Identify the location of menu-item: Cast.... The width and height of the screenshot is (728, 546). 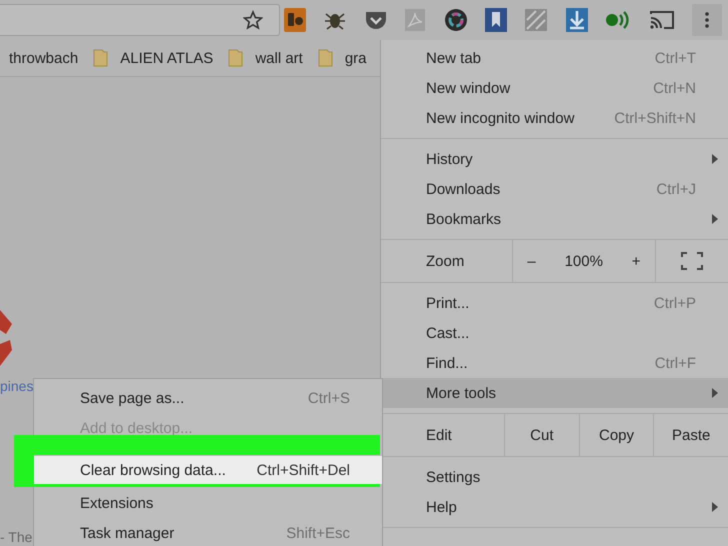
(554, 333).